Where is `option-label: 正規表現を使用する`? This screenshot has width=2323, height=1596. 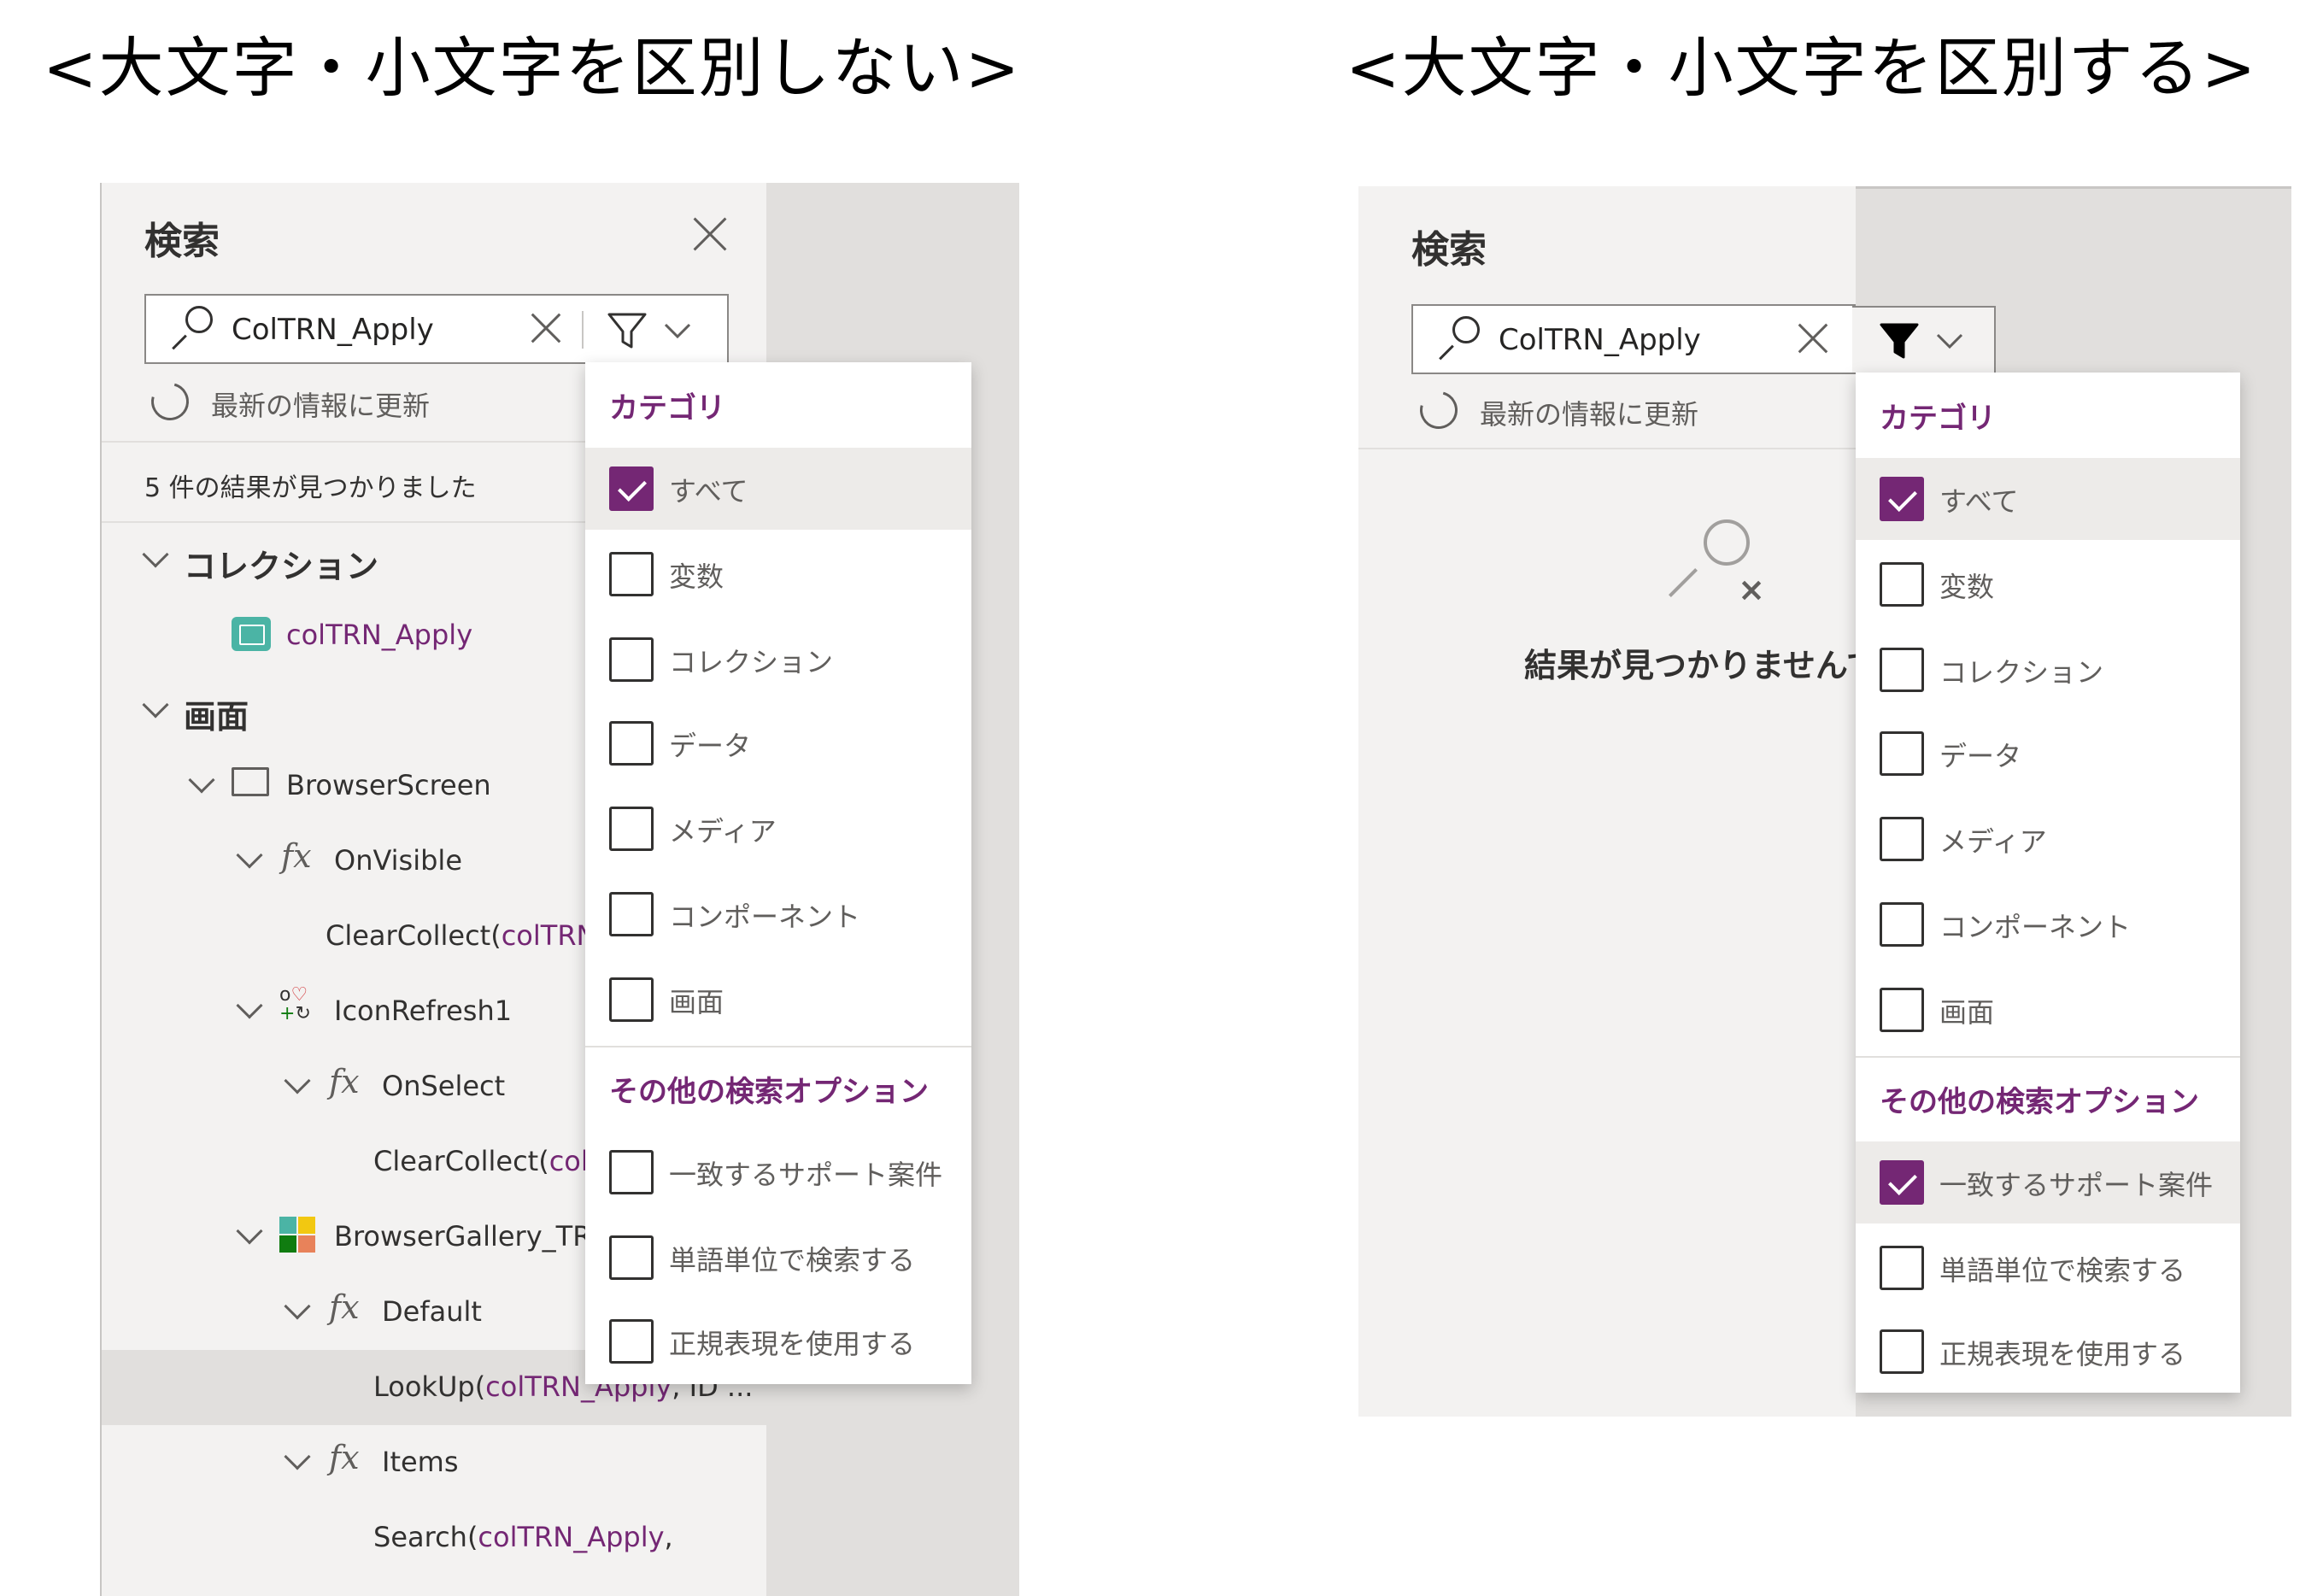
option-label: 正規表現を使用する is located at coordinates (792, 1344).